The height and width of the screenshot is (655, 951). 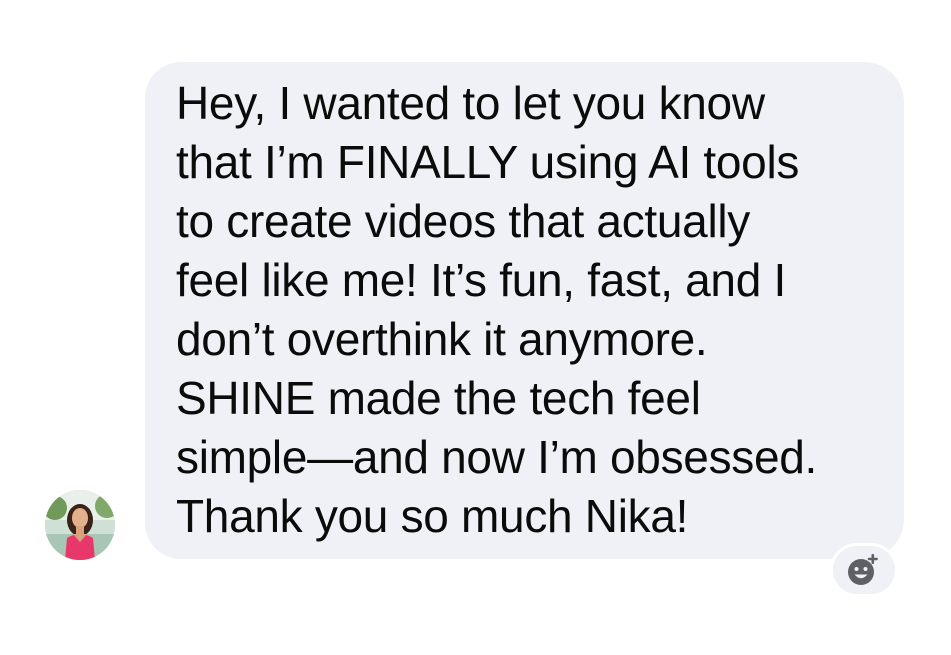 I want to click on message-line: SHINE made the tech feel, so click(x=438, y=398).